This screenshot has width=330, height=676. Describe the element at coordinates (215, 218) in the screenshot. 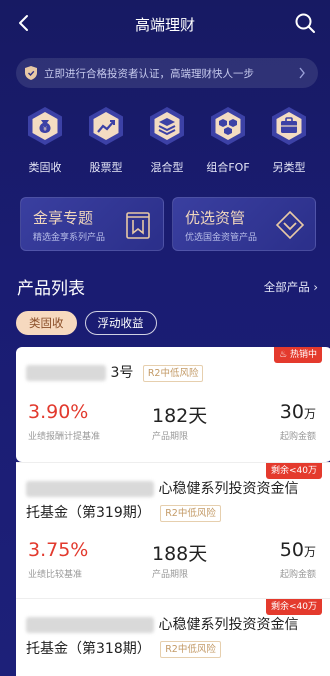

I see `promo-title: 优选资管` at that location.